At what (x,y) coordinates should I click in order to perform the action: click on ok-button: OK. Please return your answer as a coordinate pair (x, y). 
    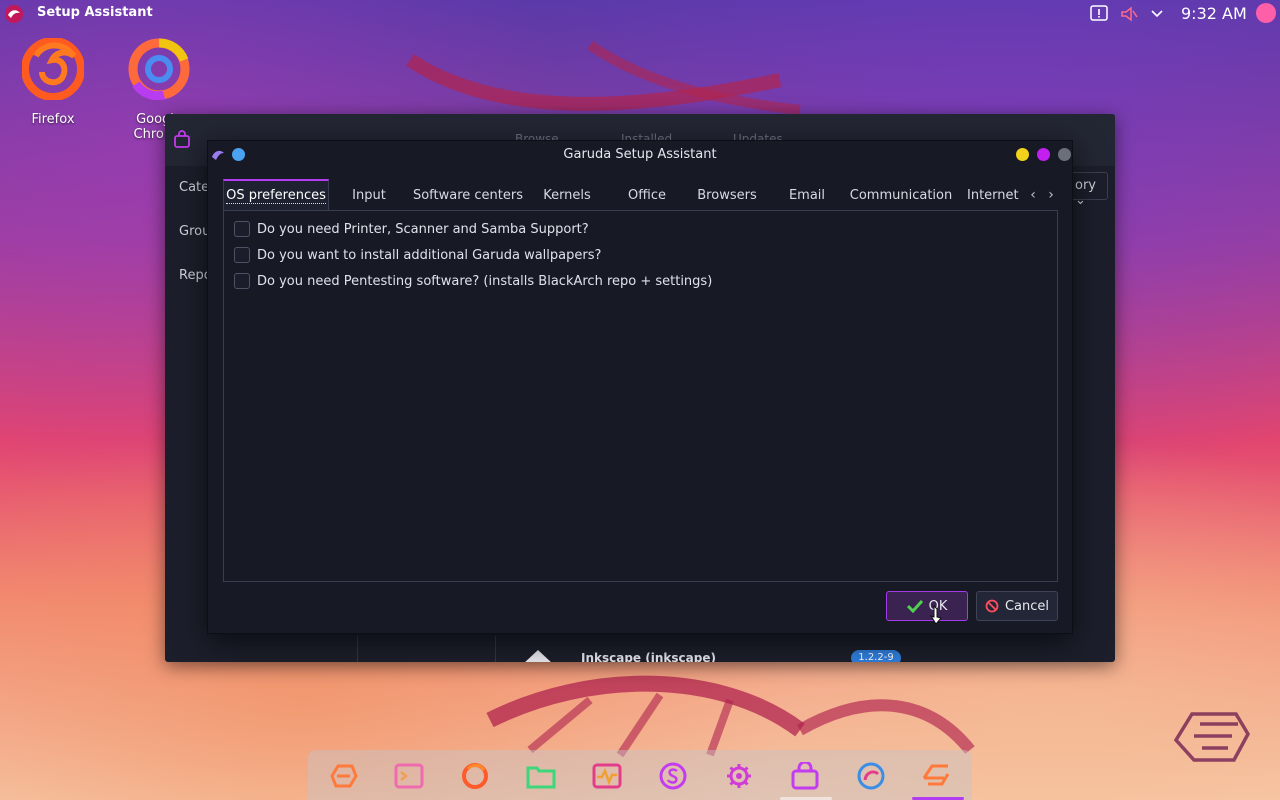
    Looking at the image, I should click on (927, 606).